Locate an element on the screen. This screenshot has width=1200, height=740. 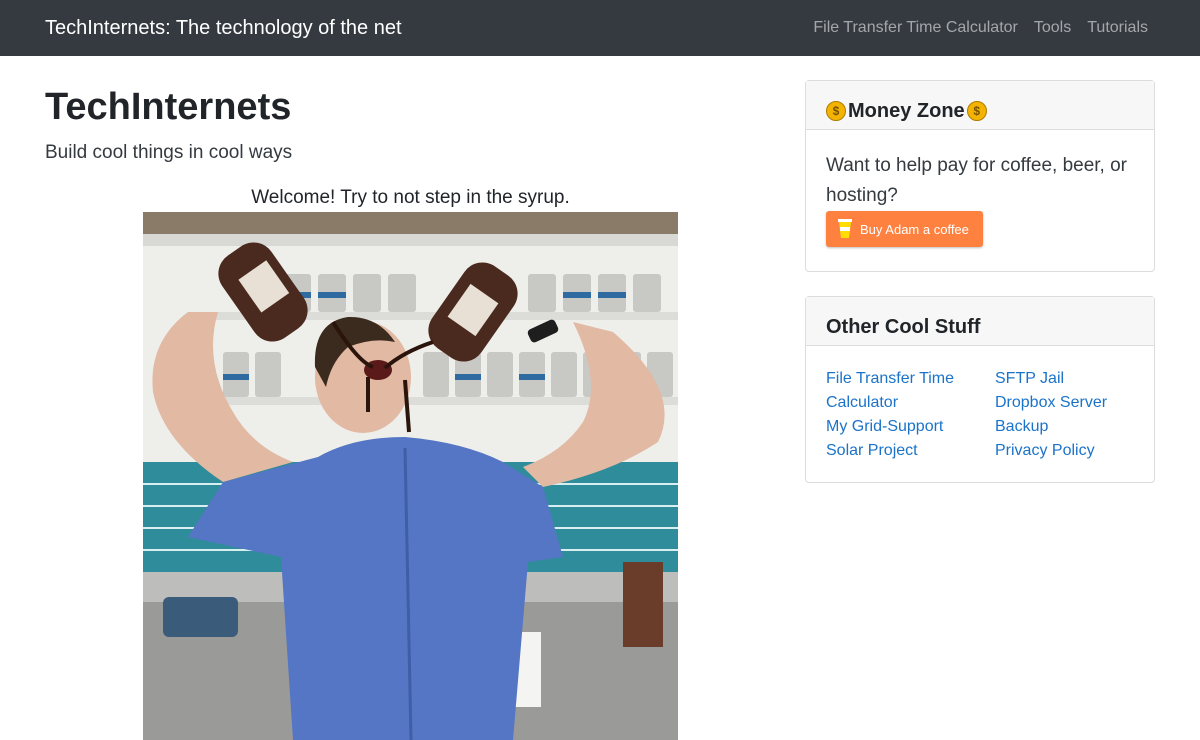
nav-link-tools: Tools is located at coordinates (1052, 28).